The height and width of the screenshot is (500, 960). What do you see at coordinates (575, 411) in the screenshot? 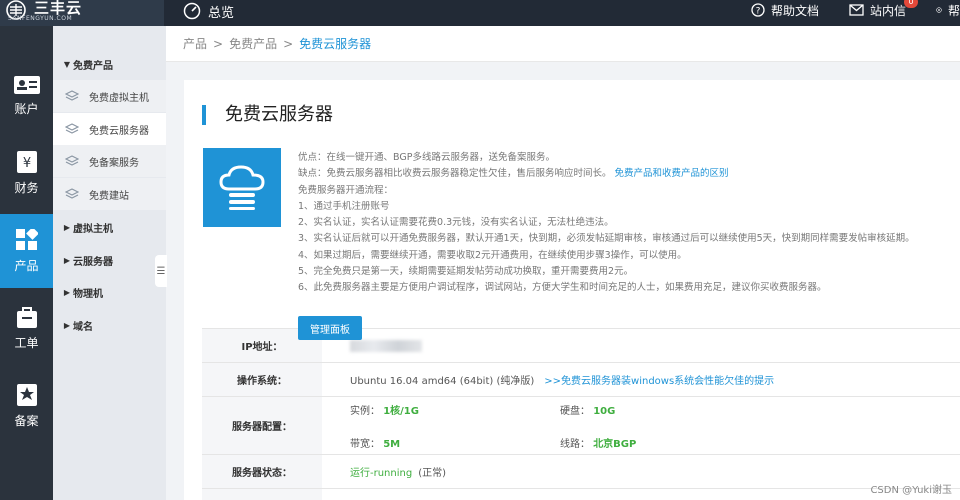
I see `disk-label: 硬盘：` at bounding box center [575, 411].